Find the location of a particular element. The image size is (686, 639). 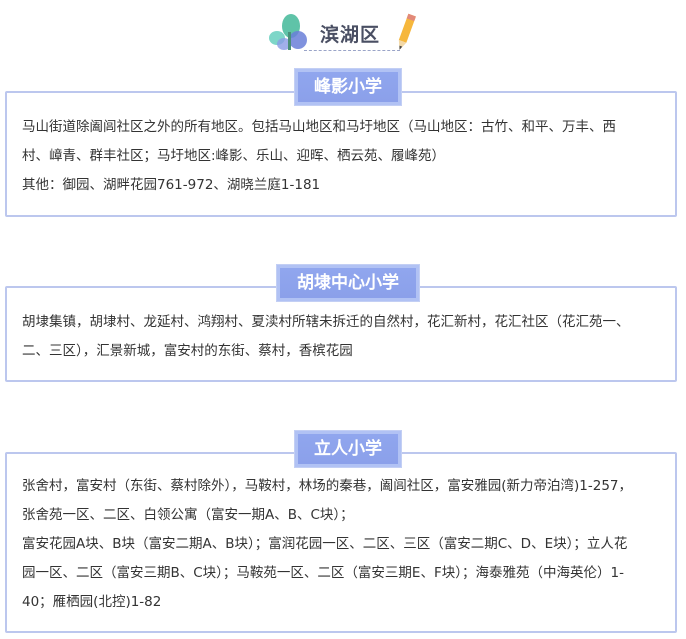

text-line: 村、嶂青、群丰社区；马圩地区:峰影、乐山、迎晖、栖云苑、履峰苑） is located at coordinates (234, 156).